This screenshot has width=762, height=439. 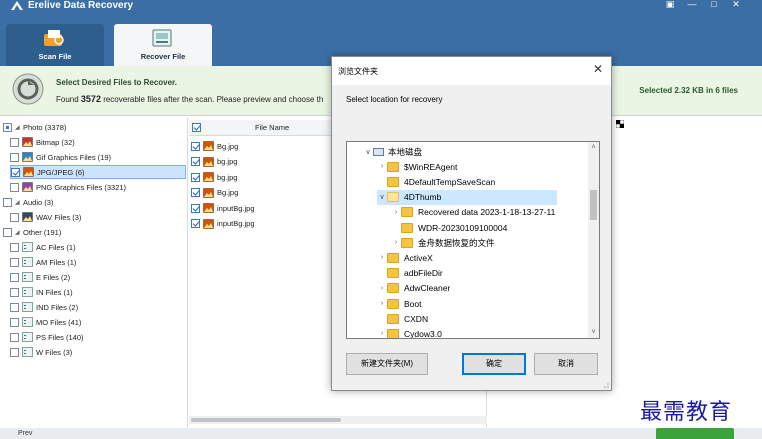 What do you see at coordinates (487, 303) in the screenshot?
I see `folder-tree-item: › Boot` at bounding box center [487, 303].